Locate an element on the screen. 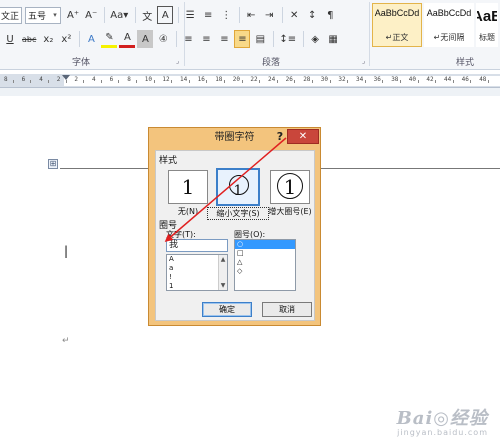  chinese-layout-icon: ✕ is located at coordinates (294, 15).